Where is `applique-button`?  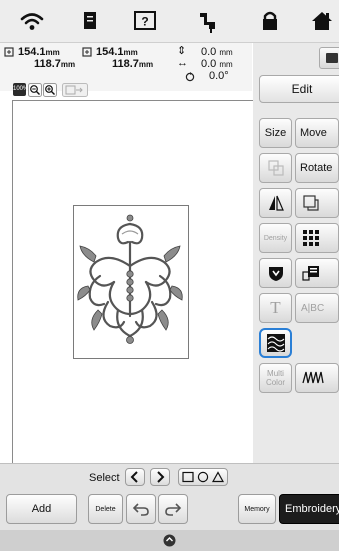 applique-button is located at coordinates (275, 273).